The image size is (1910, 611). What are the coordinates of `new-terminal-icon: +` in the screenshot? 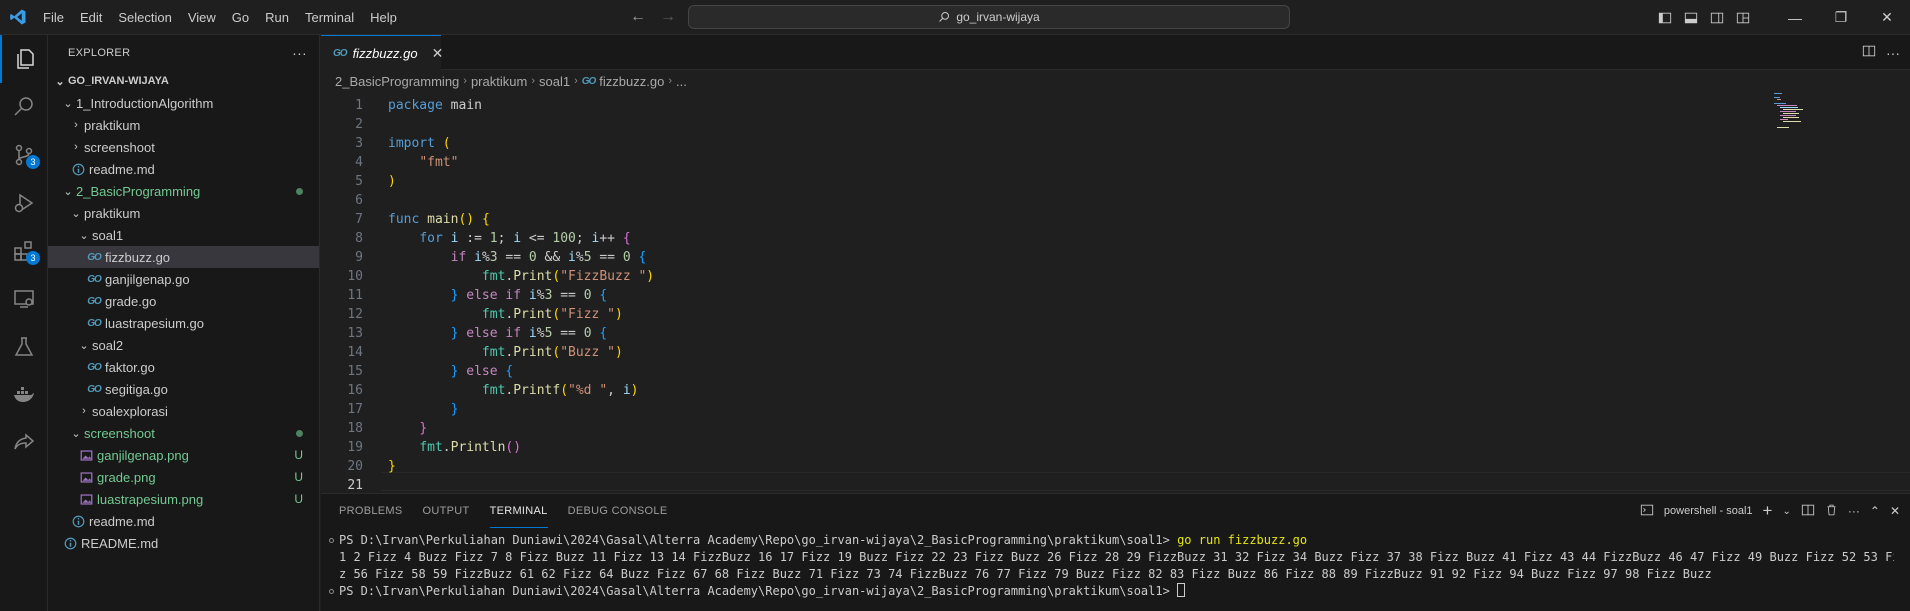 It's located at (1768, 511).